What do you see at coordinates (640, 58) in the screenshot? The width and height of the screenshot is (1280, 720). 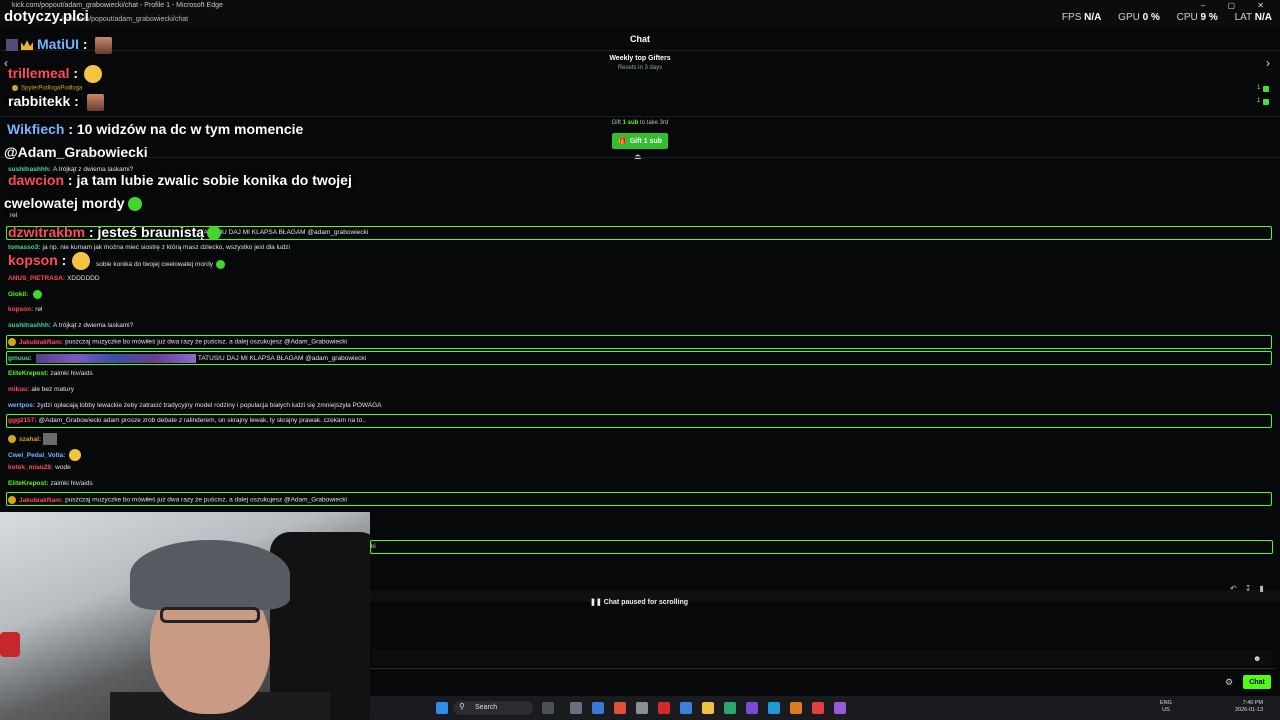 I see `gifters-title: Weekly top Gifters` at bounding box center [640, 58].